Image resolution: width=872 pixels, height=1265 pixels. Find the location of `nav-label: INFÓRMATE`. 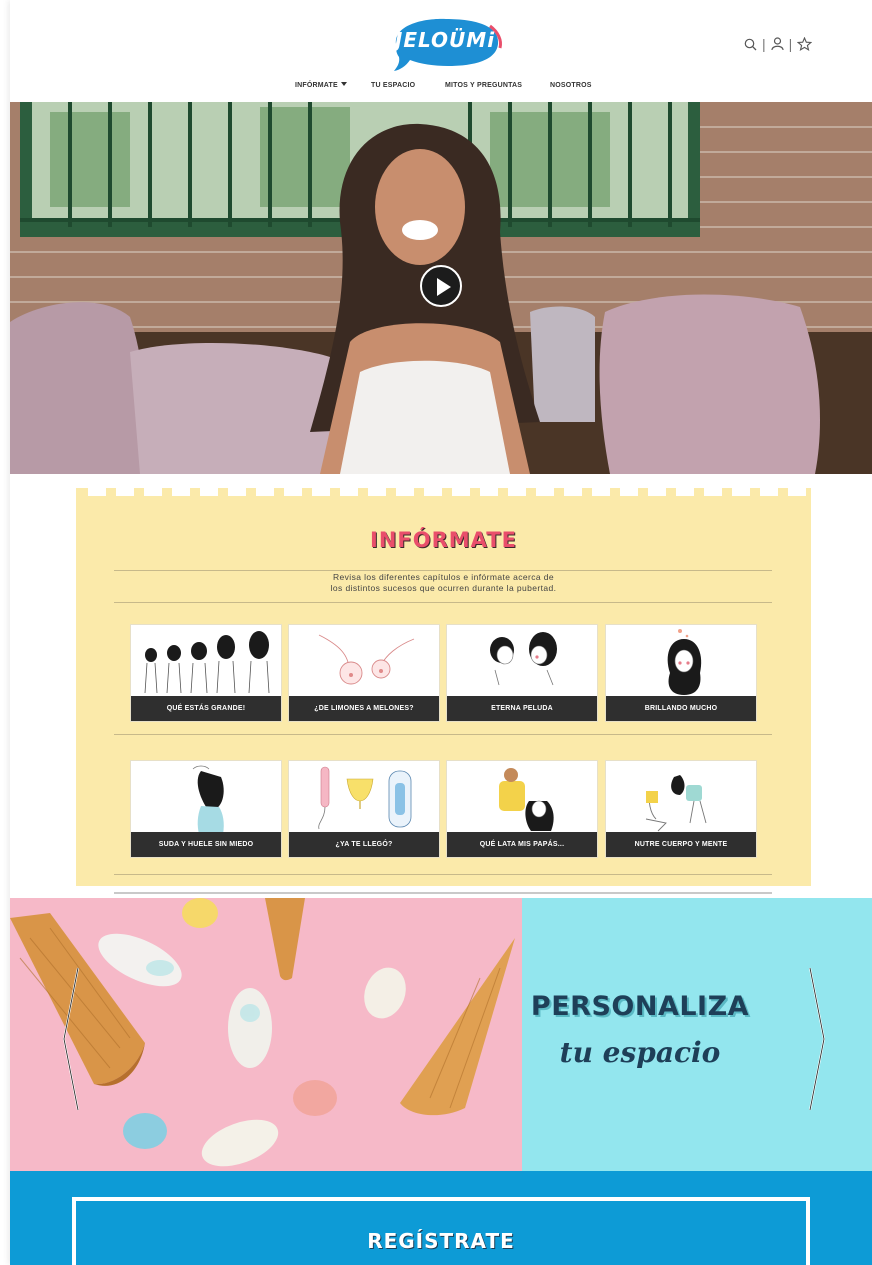

nav-label: INFÓRMATE is located at coordinates (316, 85).